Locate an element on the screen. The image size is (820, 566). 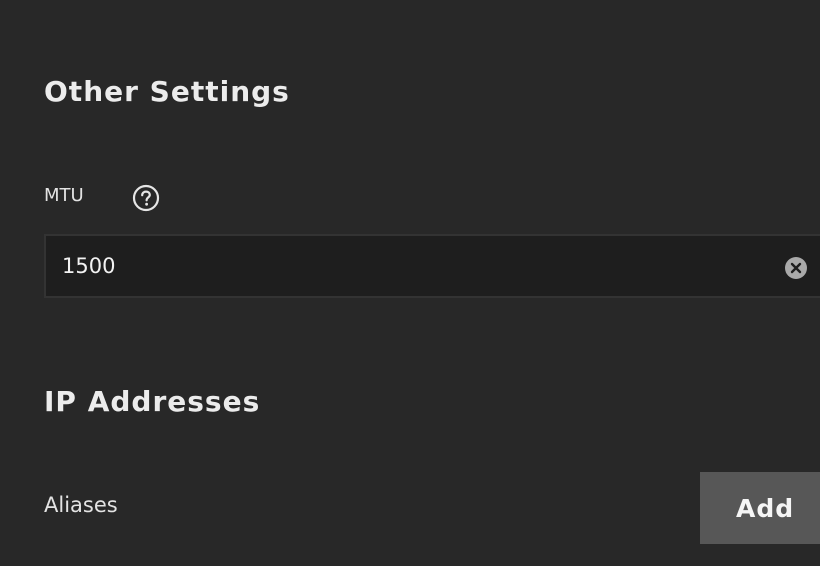
aliases-label: Aliases is located at coordinates (81, 505).